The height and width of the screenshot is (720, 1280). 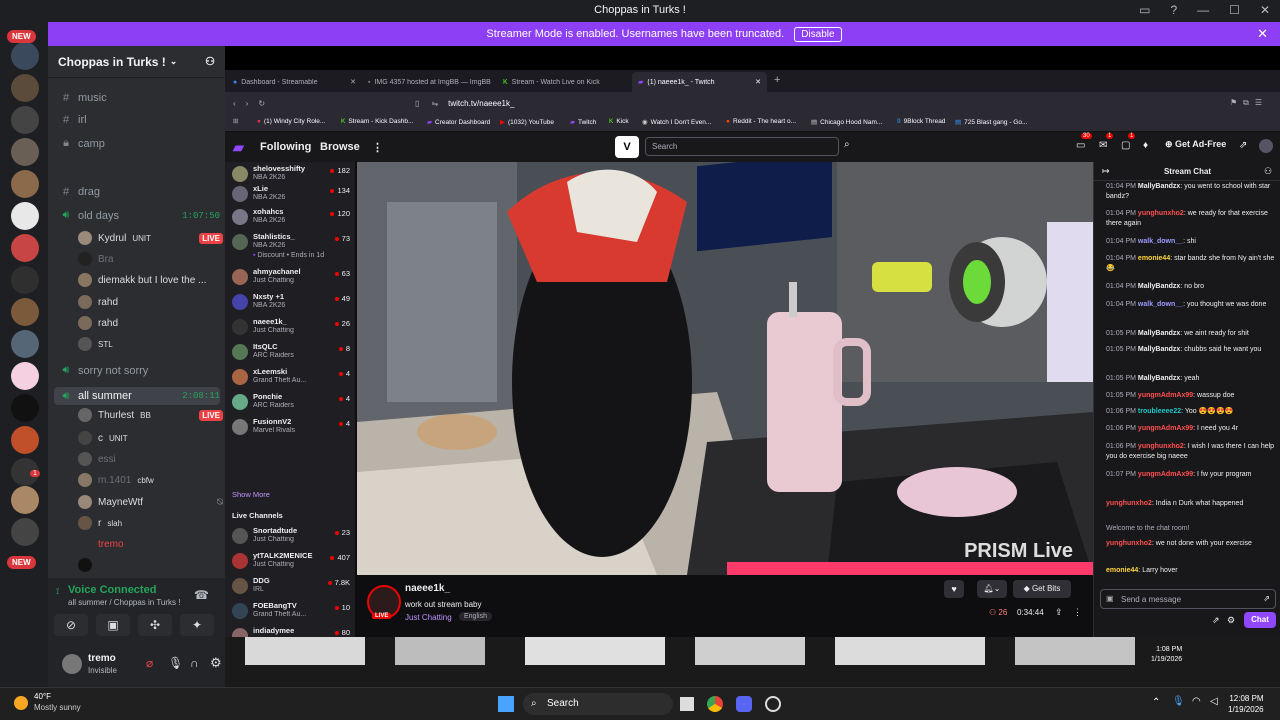 What do you see at coordinates (1249, 103) in the screenshot?
I see `extensions-icon: ⚑⧉☰` at bounding box center [1249, 103].